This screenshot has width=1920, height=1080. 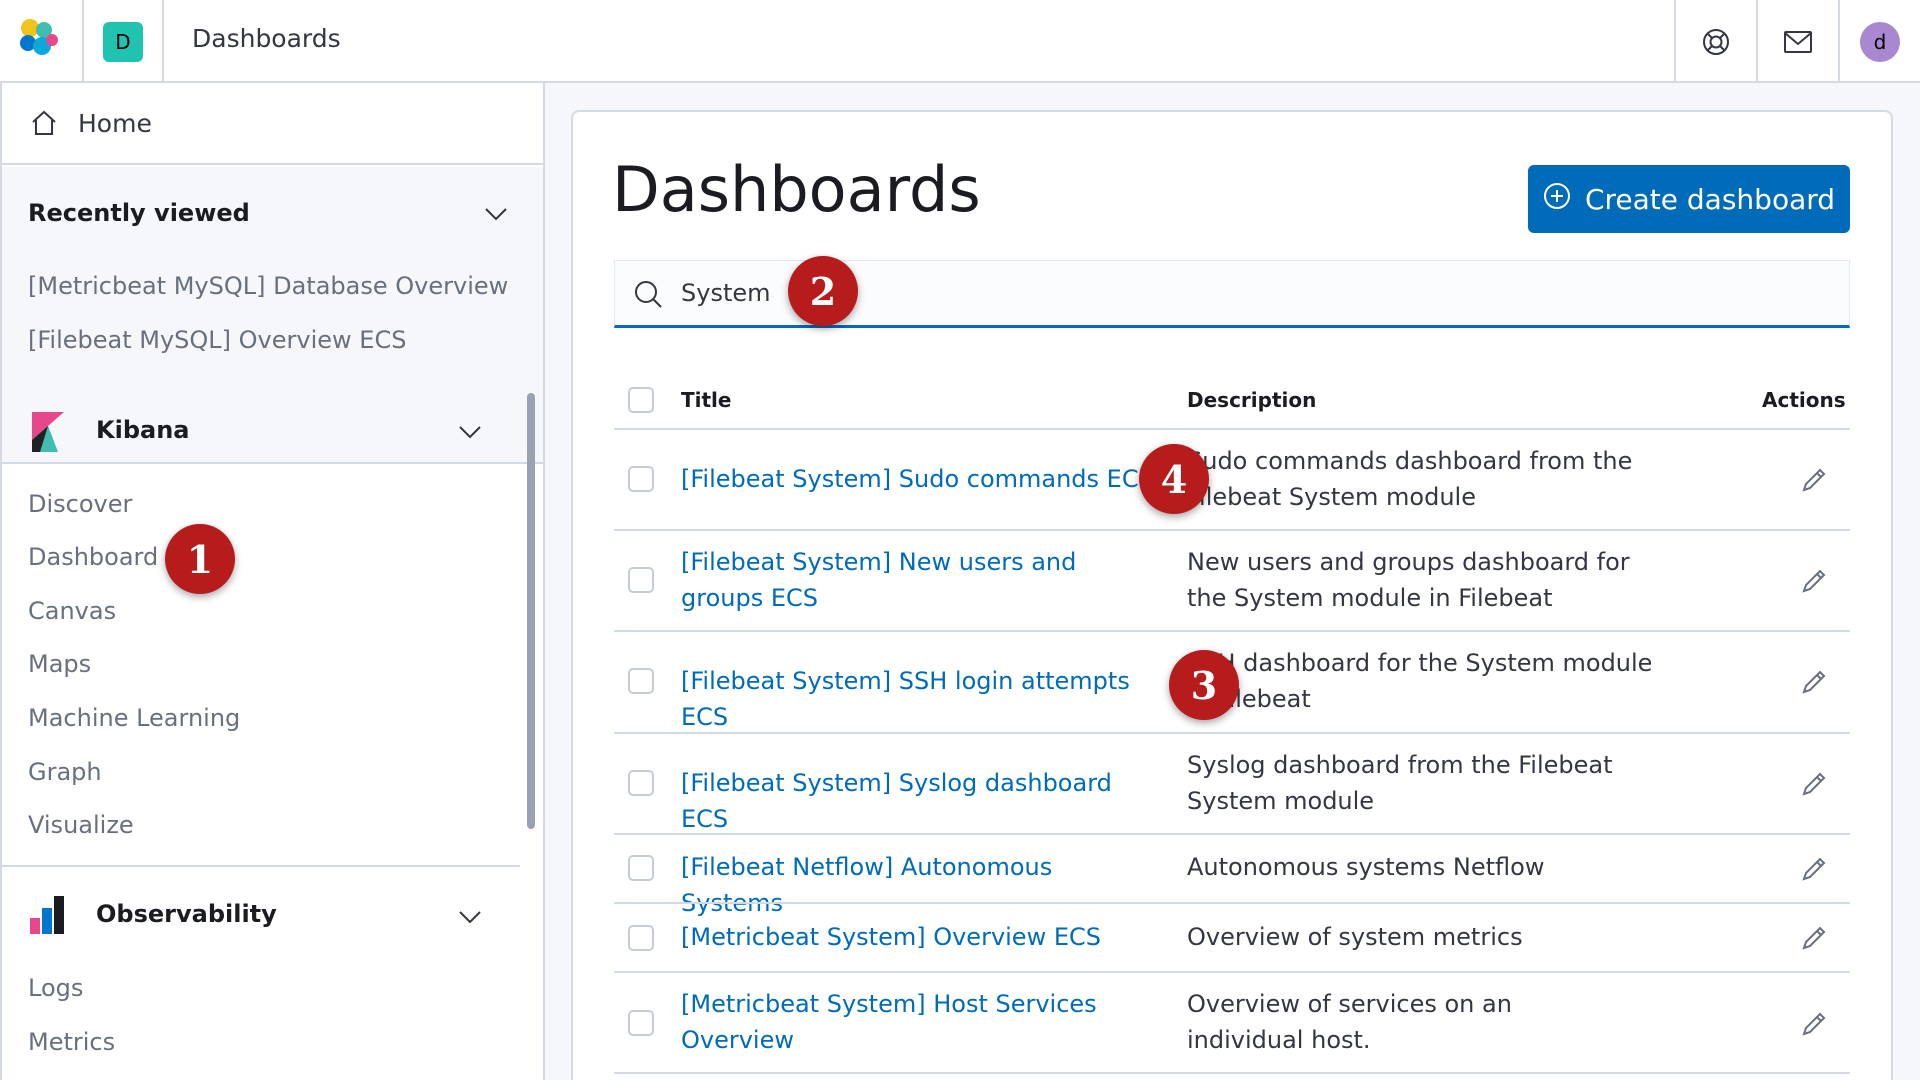 I want to click on nav-item-graph: Graph, so click(x=65, y=772).